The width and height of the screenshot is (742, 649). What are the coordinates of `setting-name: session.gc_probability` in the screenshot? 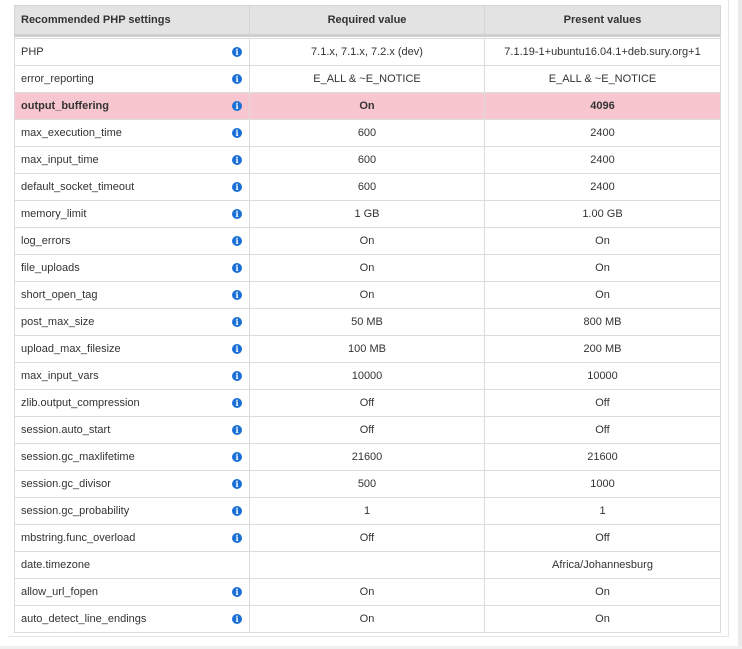 It's located at (75, 511).